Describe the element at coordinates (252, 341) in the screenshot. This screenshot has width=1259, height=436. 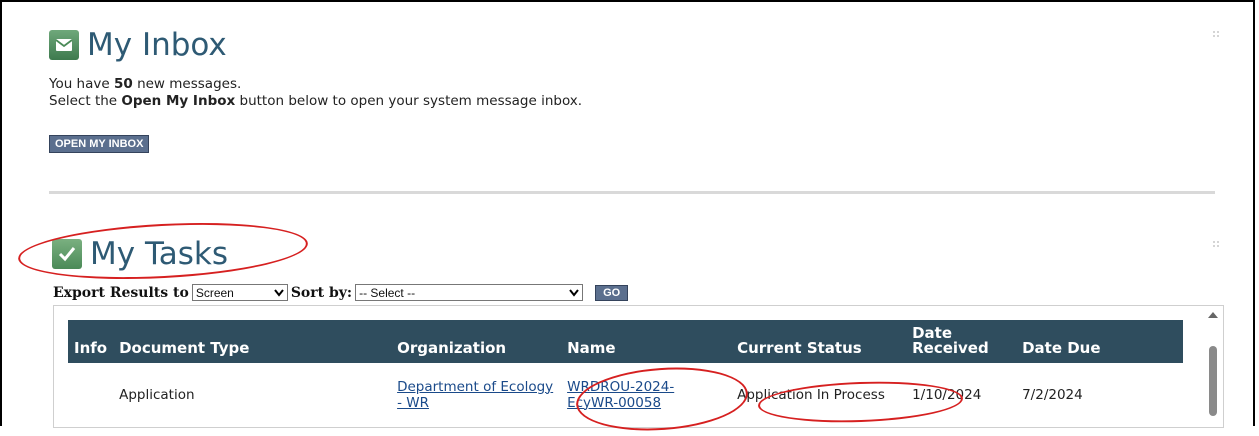
I see `column-header-document-type: Document Type` at that location.